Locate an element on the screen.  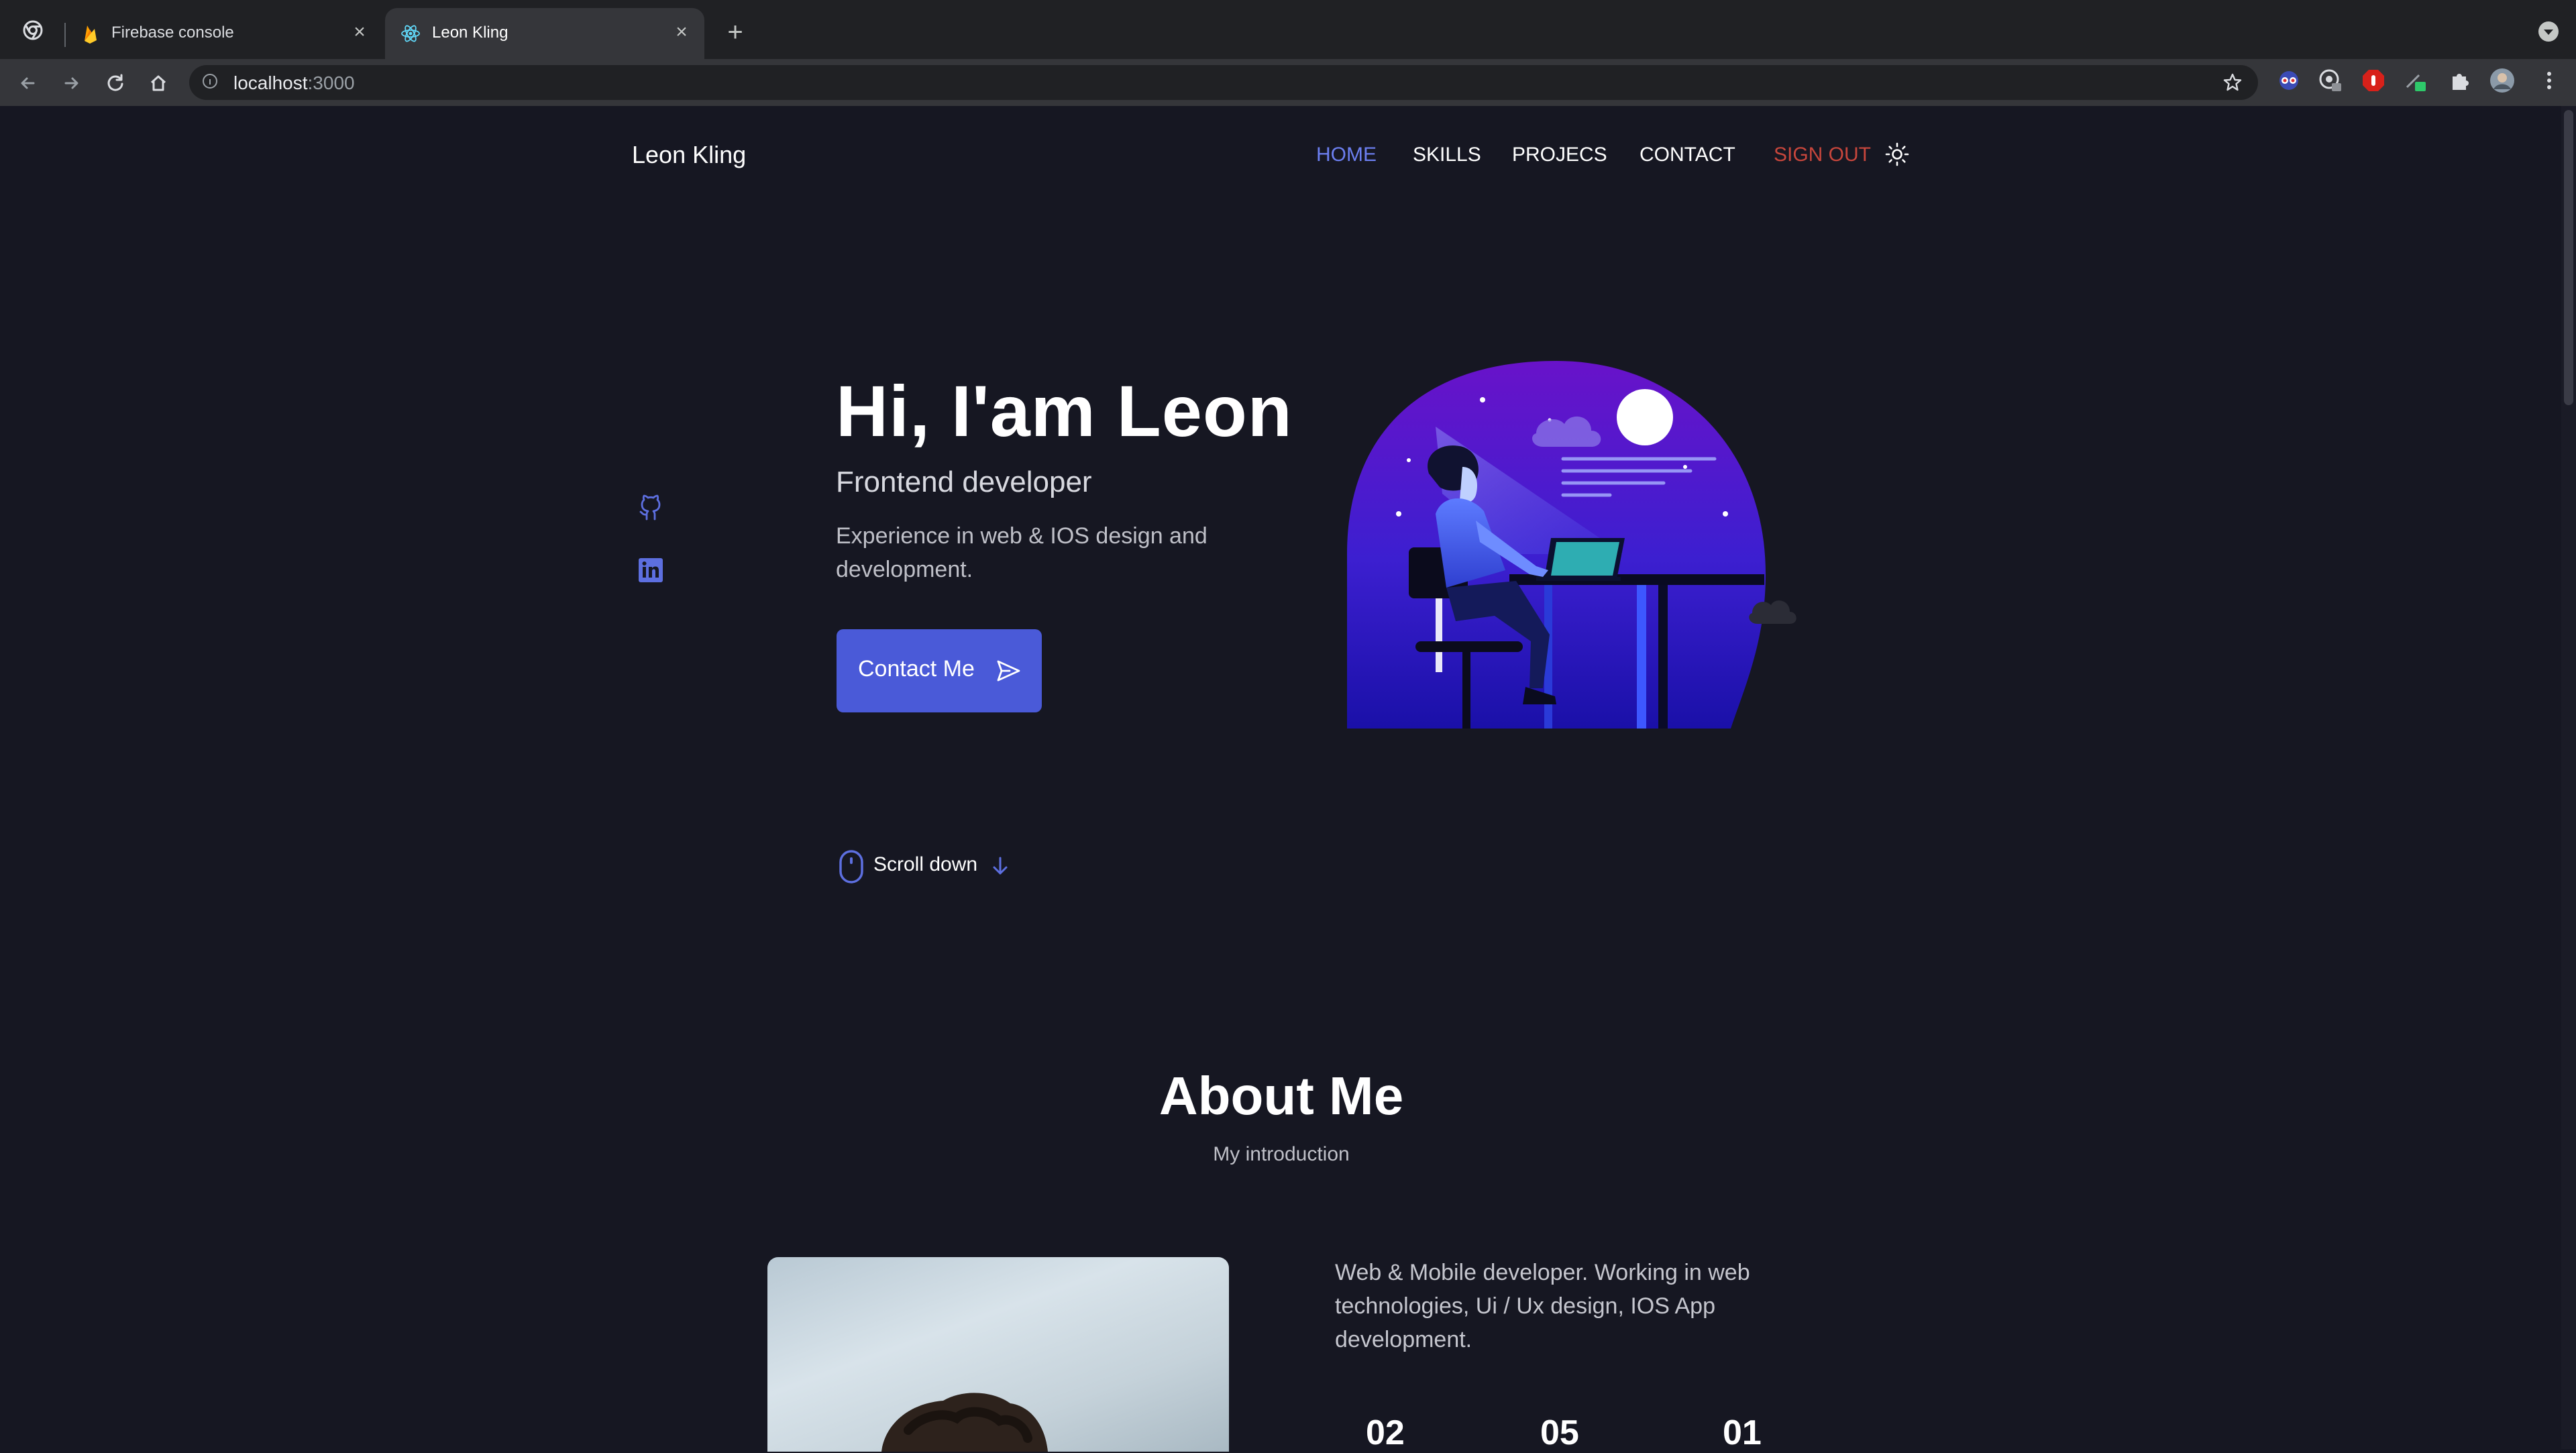
sign-out-link: SIGN OUT is located at coordinates (1822, 155).